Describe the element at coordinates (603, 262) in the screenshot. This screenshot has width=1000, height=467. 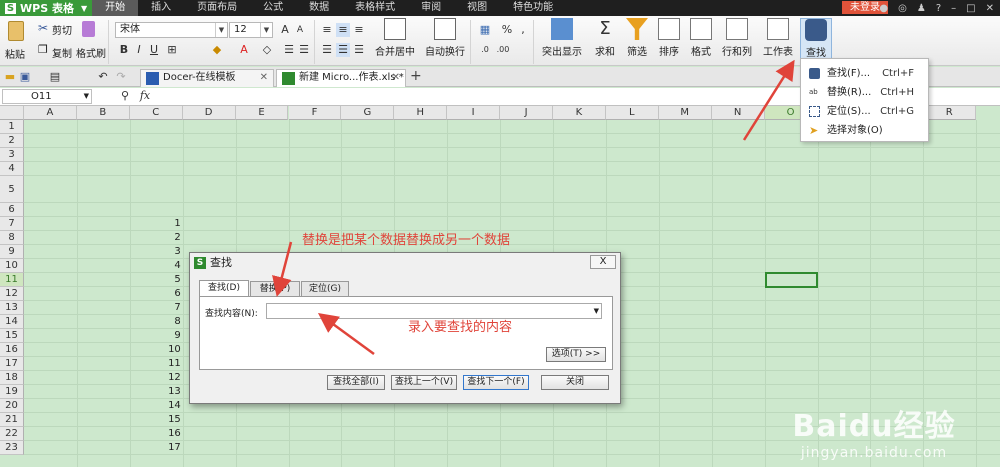
I see `dialog-close-button: X` at that location.